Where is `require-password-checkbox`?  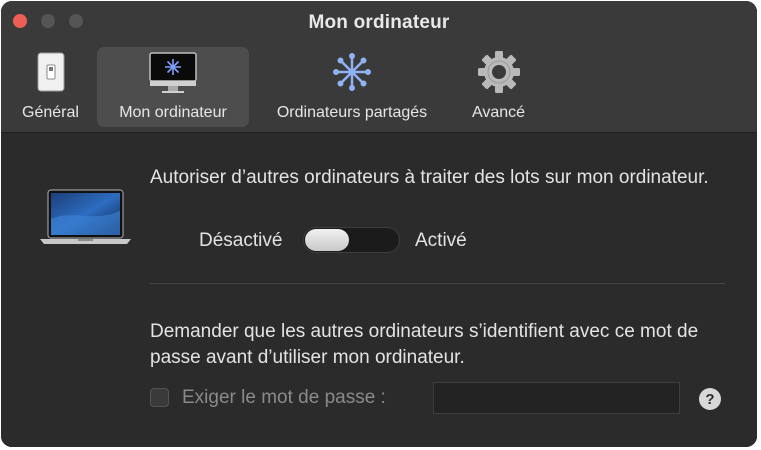
require-password-checkbox is located at coordinates (159, 397).